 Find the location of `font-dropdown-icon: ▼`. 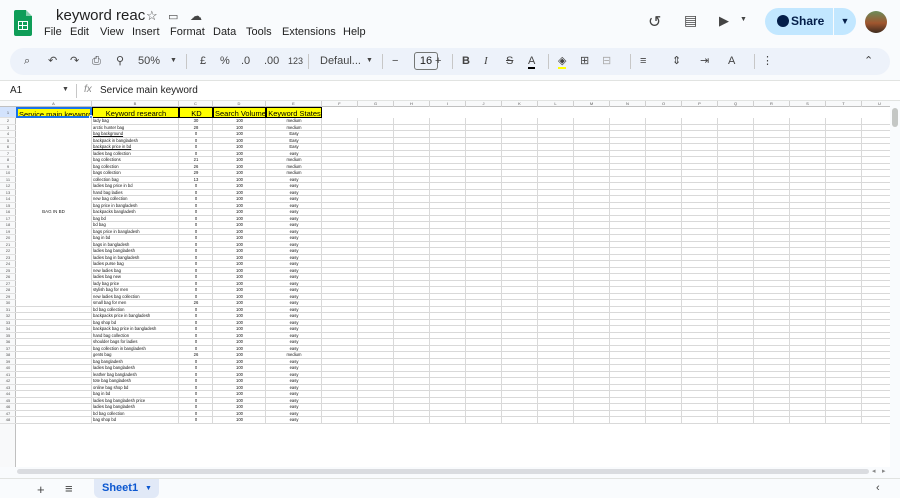

font-dropdown-icon: ▼ is located at coordinates (369, 61).